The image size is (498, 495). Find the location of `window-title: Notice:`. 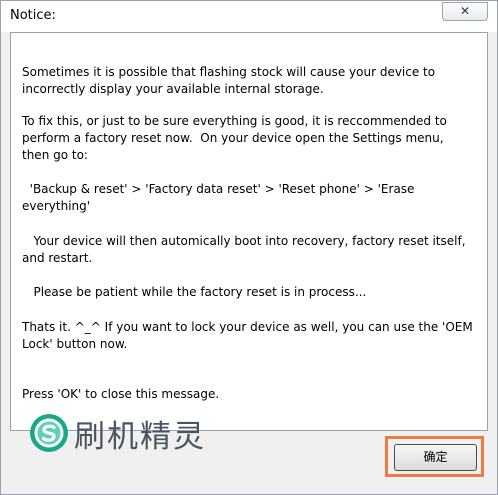

window-title: Notice: is located at coordinates (33, 15).